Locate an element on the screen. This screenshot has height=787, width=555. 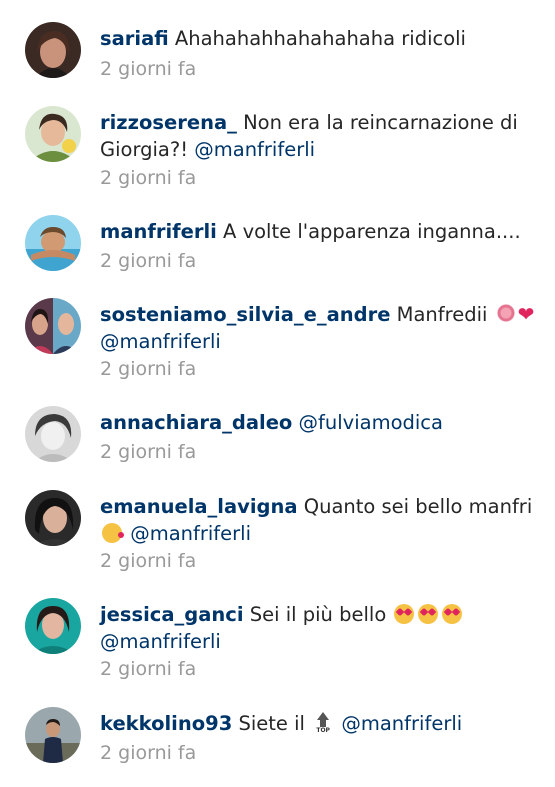
comment-username: rizzoserena_ is located at coordinates (168, 122).